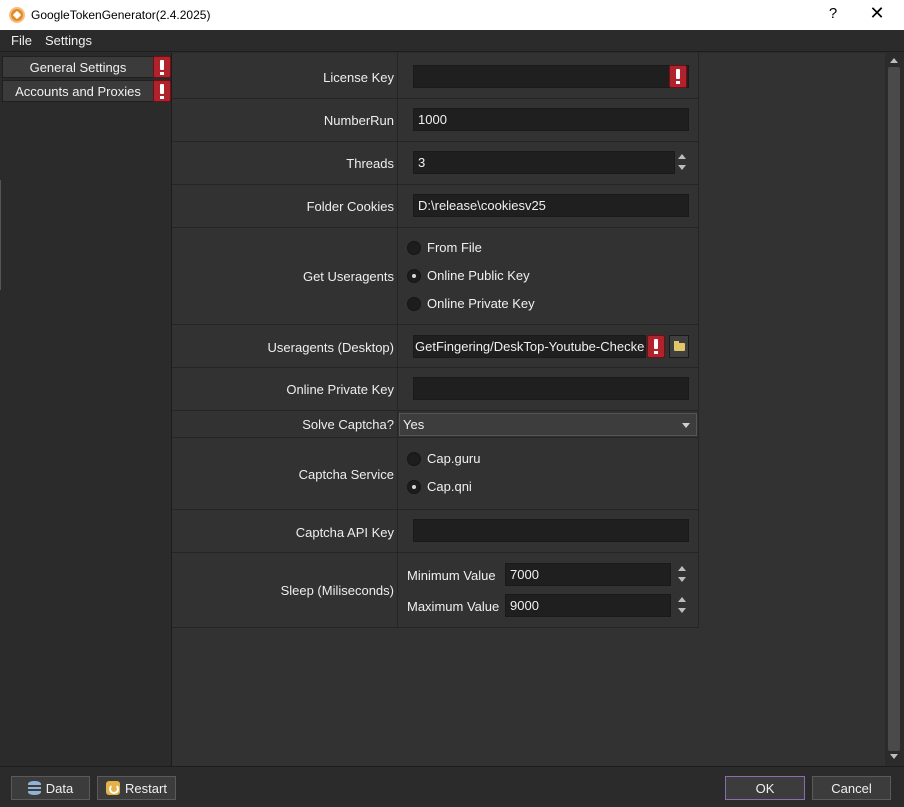 The width and height of the screenshot is (904, 807). What do you see at coordinates (451, 575) in the screenshot?
I see `minimum-value-label: Minimum Value` at bounding box center [451, 575].